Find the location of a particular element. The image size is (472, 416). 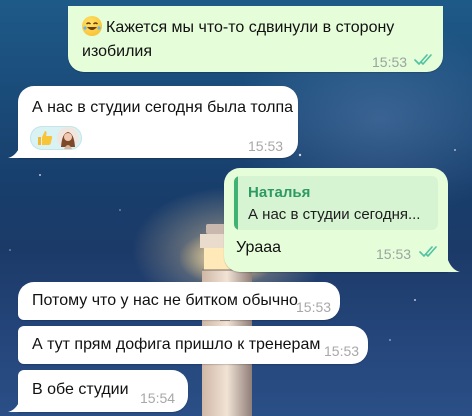

message-incoming: Потому что у нас не битком обычно 15:53 is located at coordinates (179, 301).